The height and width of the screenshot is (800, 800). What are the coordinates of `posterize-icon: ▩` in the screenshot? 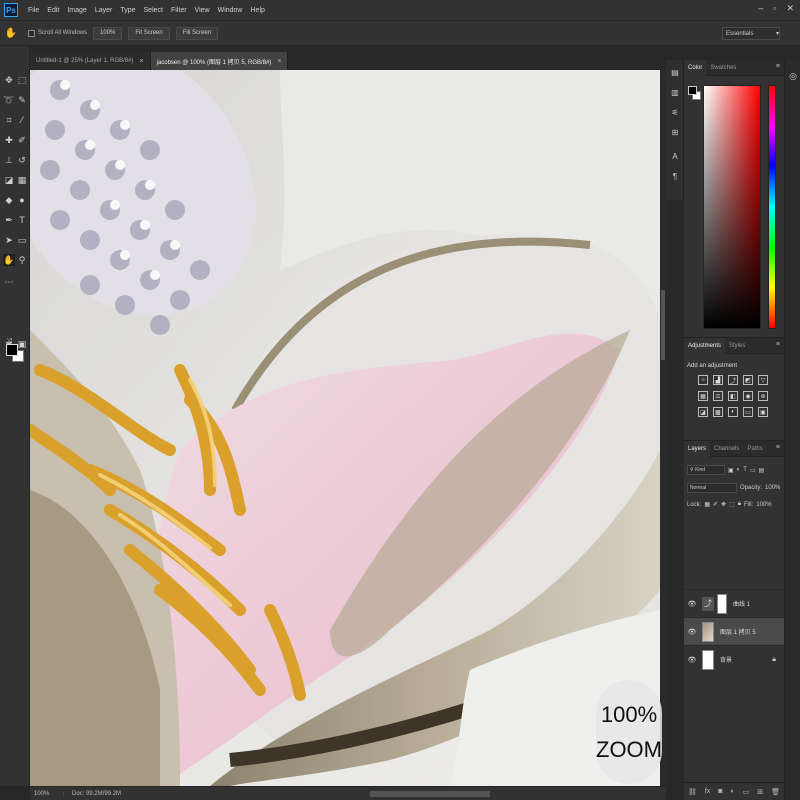 It's located at (718, 412).